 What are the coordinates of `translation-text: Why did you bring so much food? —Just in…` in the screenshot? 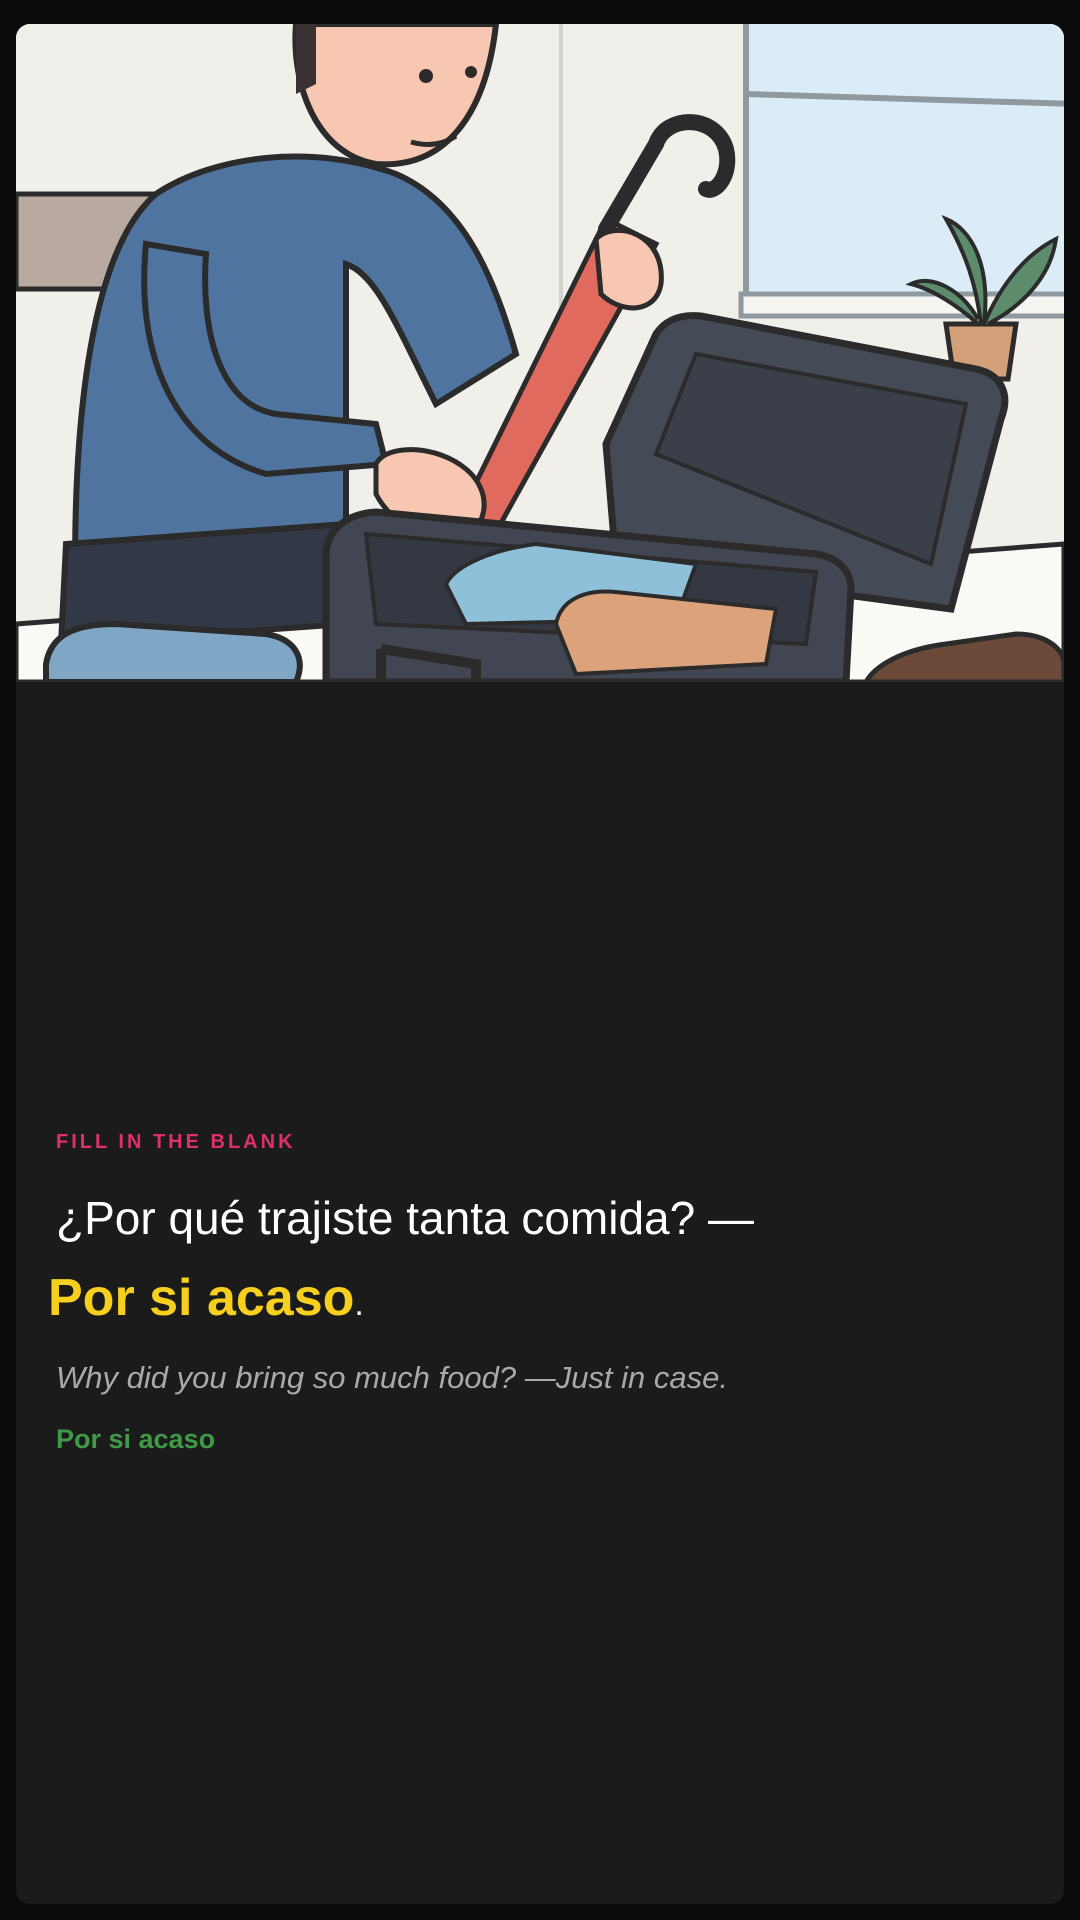 It's located at (392, 1377).